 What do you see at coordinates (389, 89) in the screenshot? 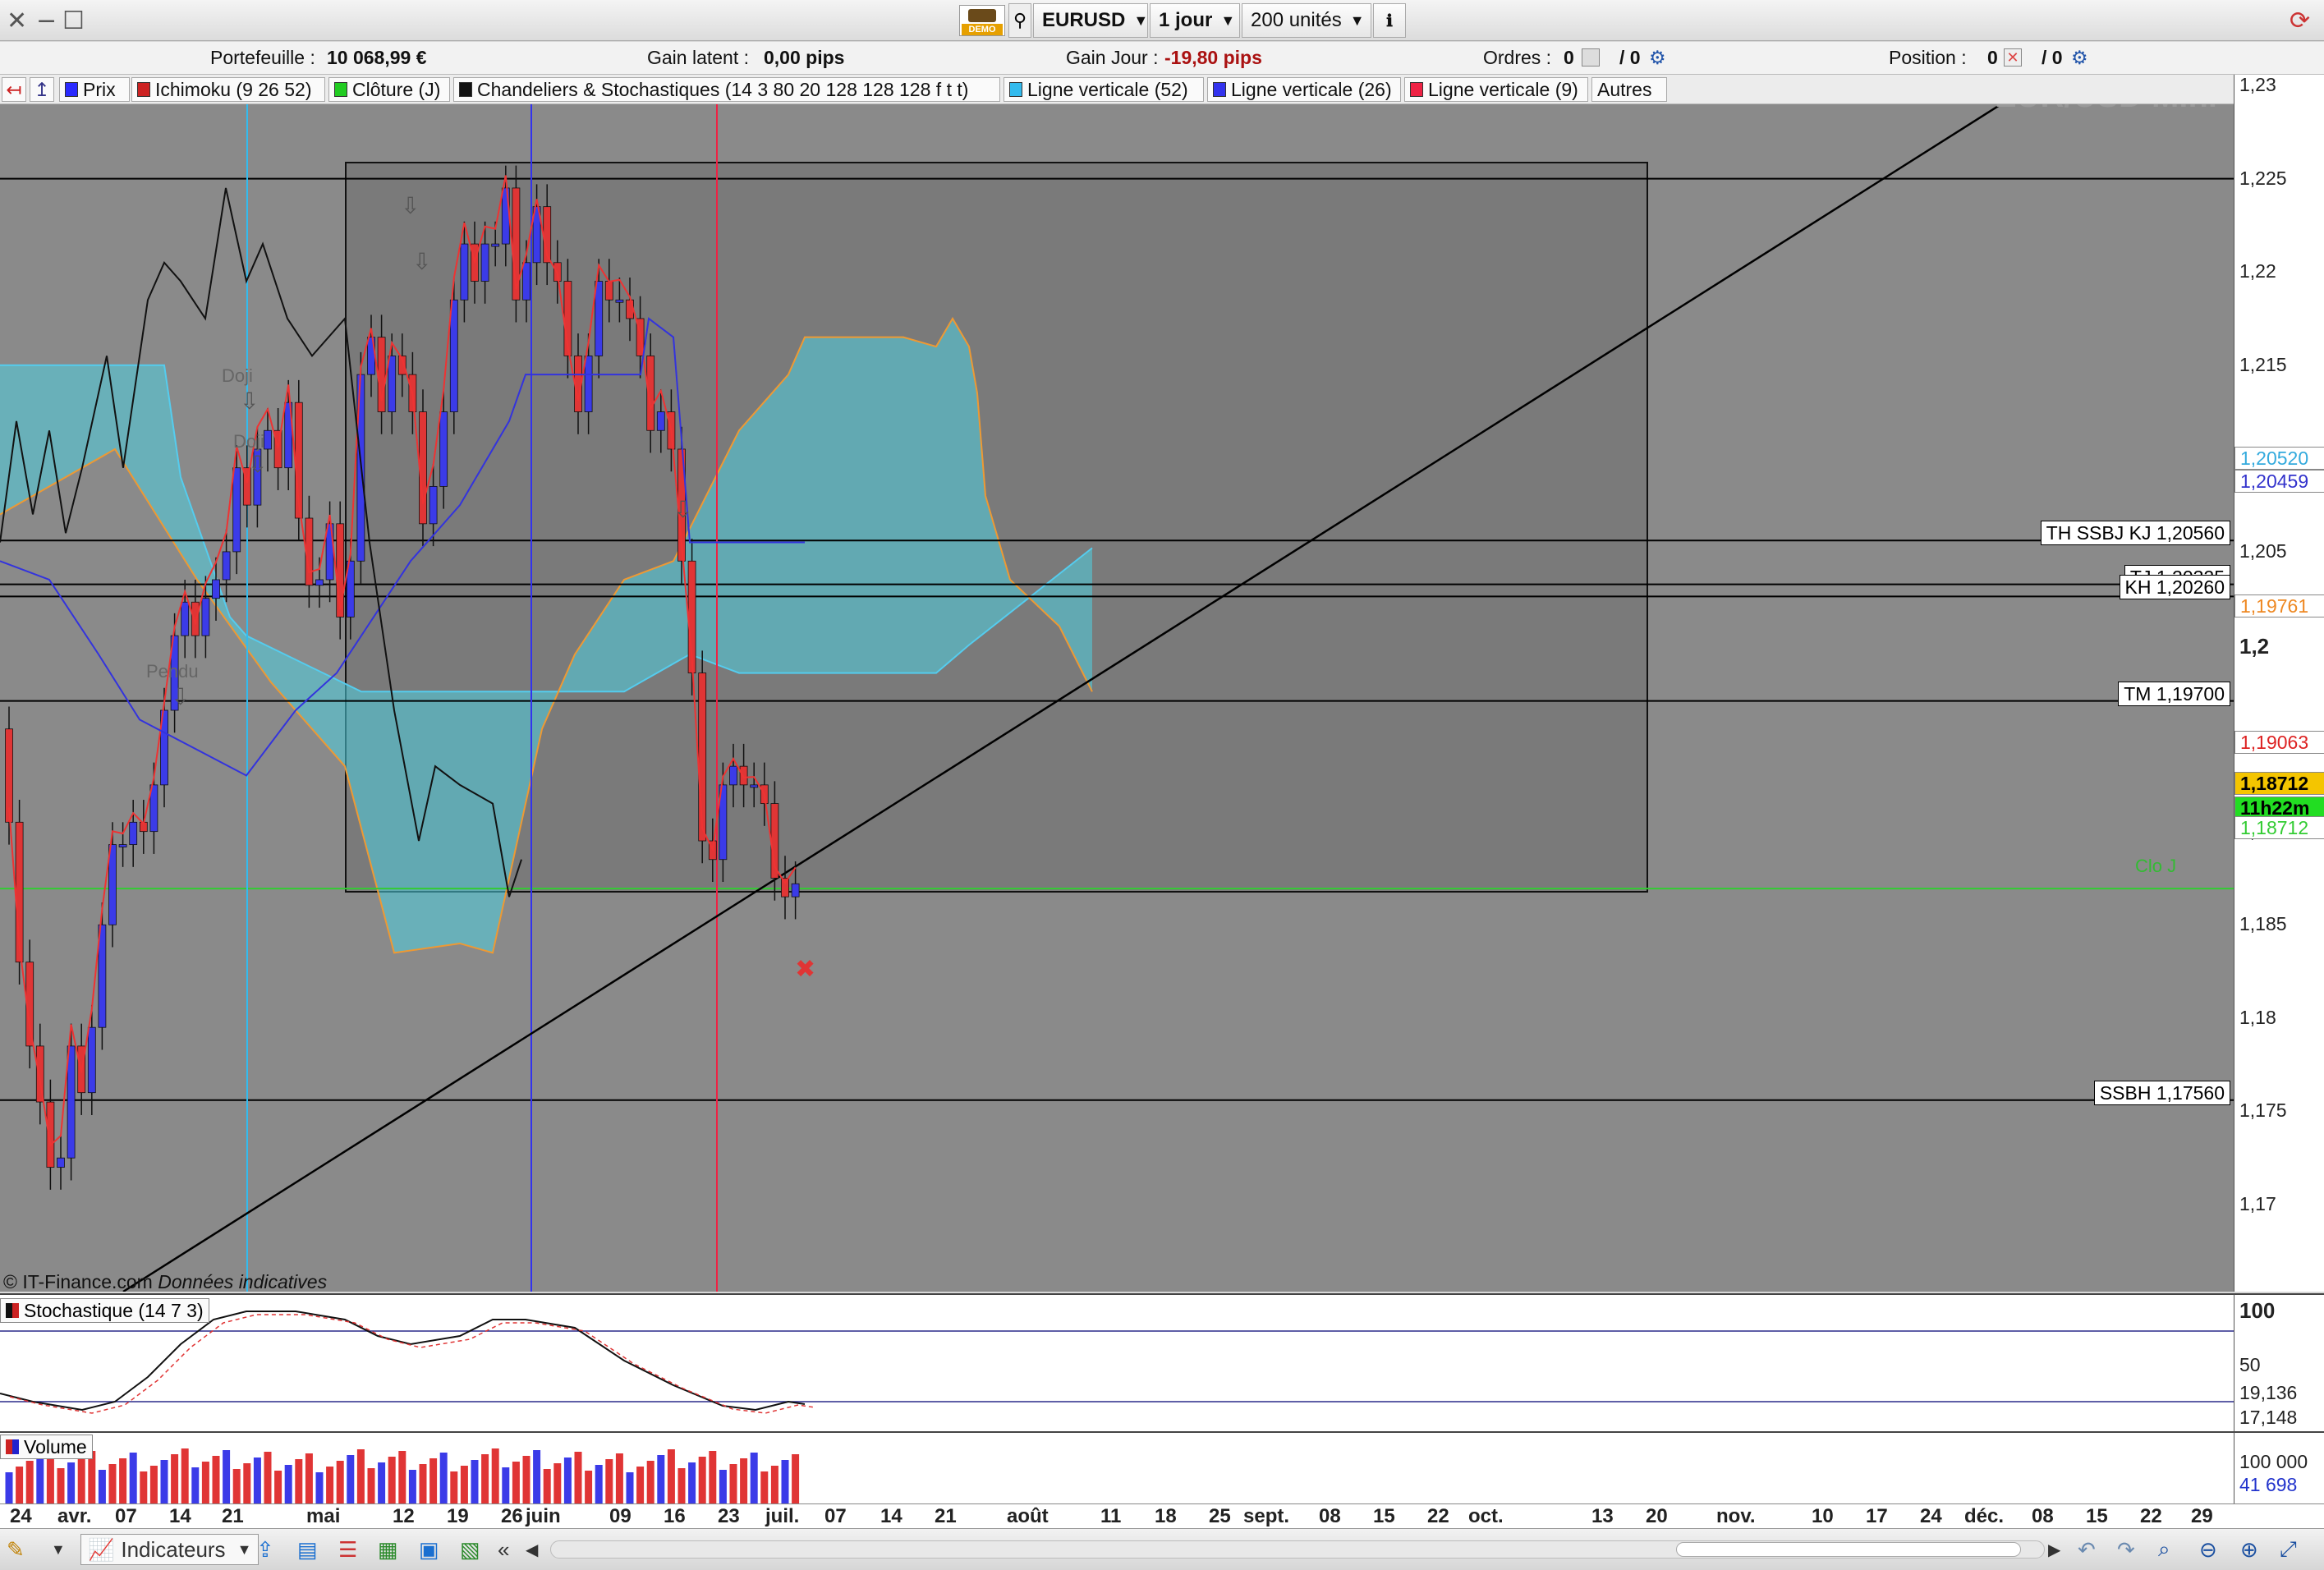
I see `legend-item: Clôture (J)` at bounding box center [389, 89].